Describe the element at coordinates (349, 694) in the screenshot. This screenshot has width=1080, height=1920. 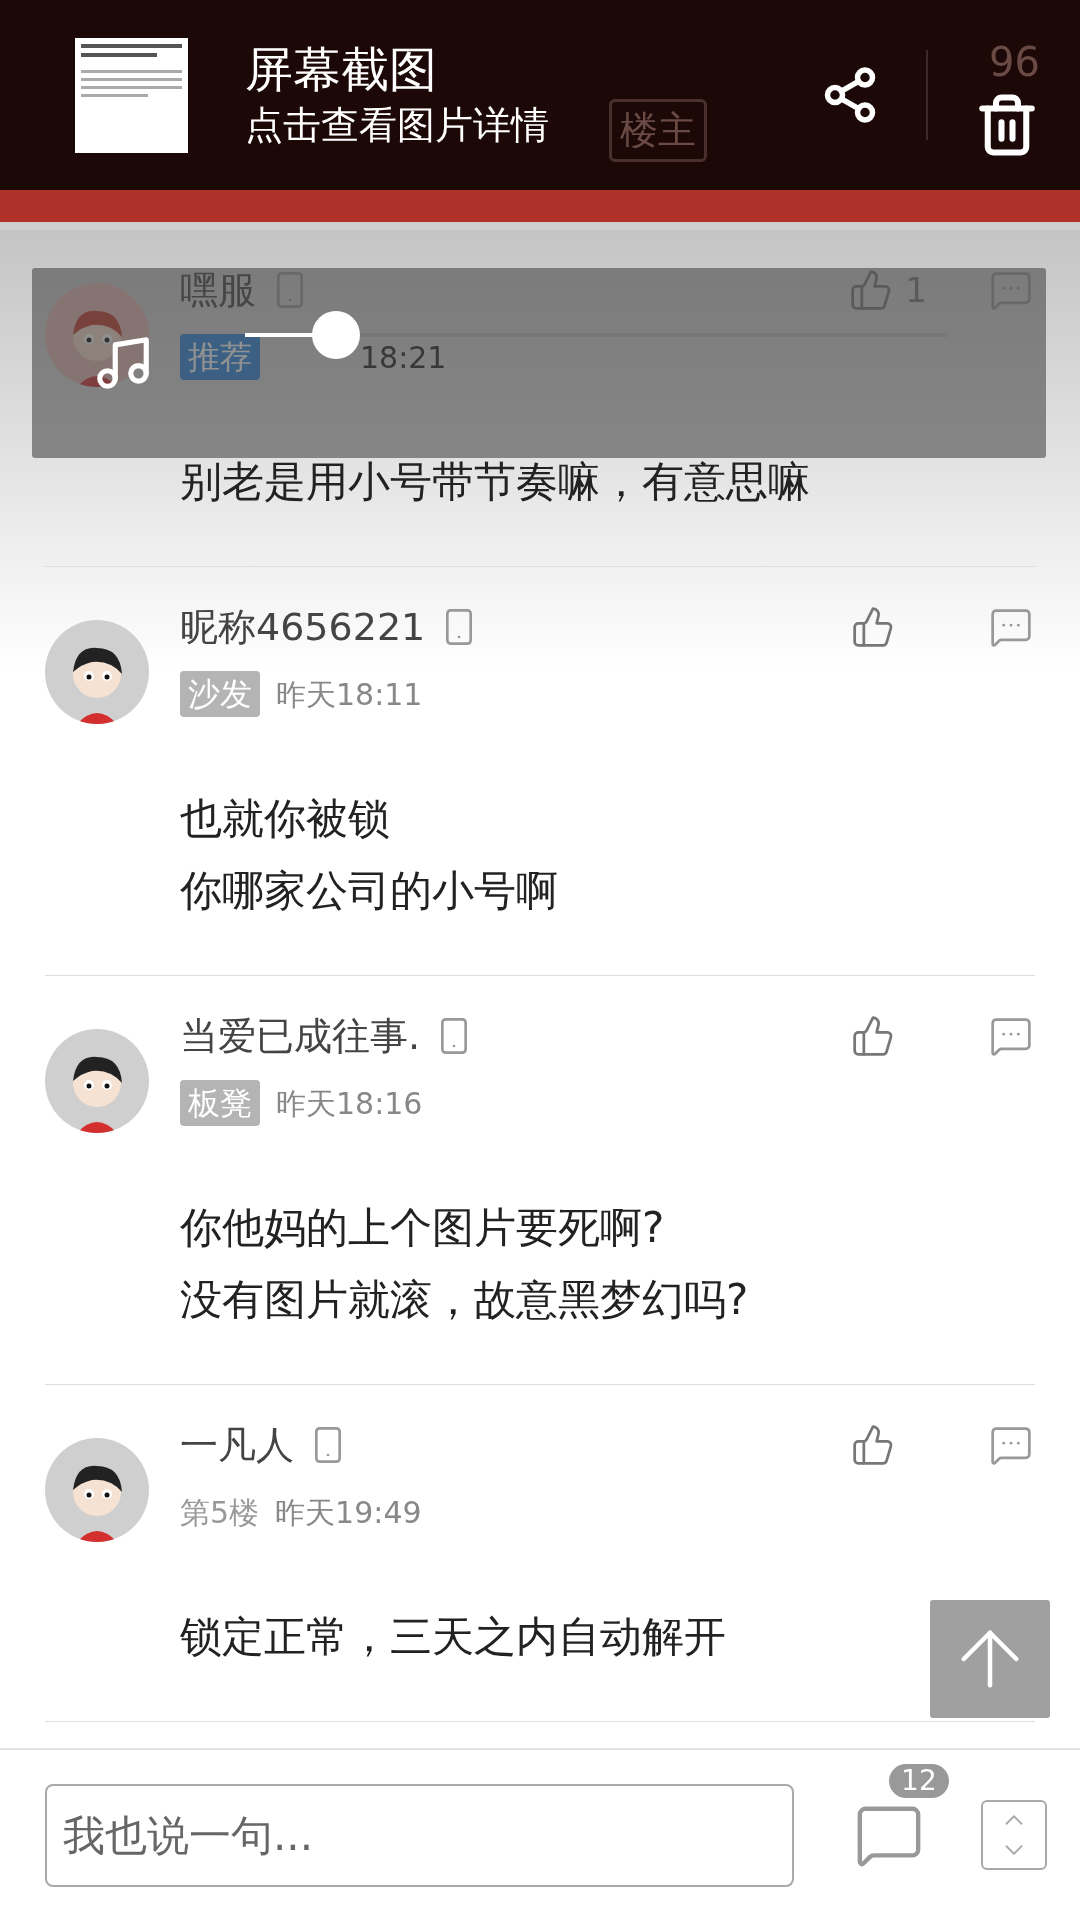
I see `post-time: 昨天18:11` at that location.